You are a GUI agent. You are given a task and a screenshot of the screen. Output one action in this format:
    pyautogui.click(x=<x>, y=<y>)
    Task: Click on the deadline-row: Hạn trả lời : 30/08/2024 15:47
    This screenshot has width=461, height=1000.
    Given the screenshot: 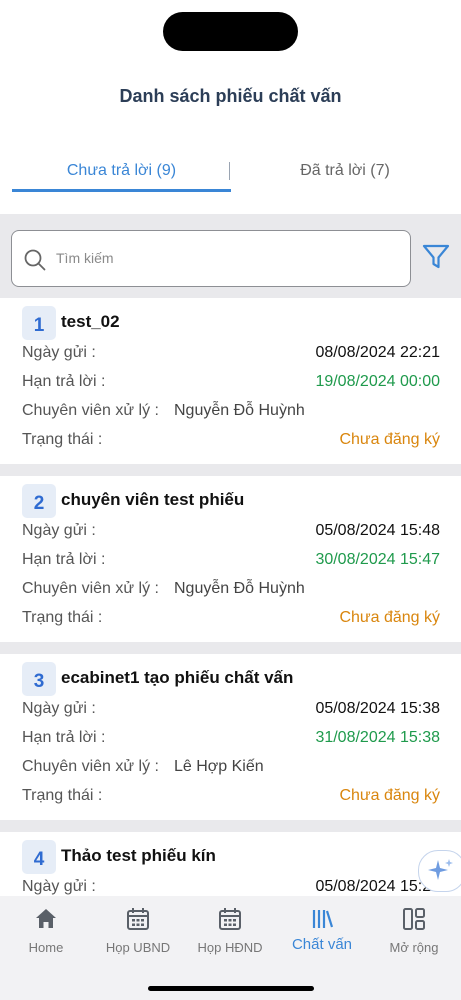 What is the action you would take?
    pyautogui.click(x=231, y=562)
    